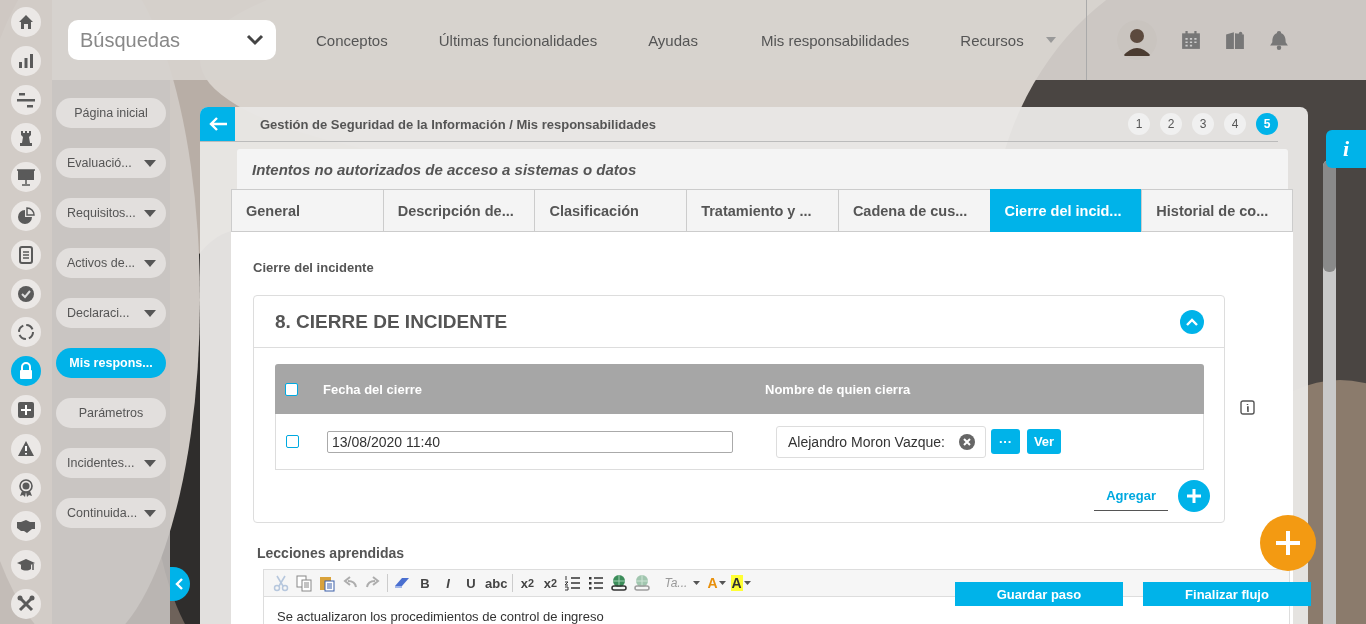 This screenshot has width=1366, height=624. What do you see at coordinates (255, 40) in the screenshot?
I see `chevron-down-icon` at bounding box center [255, 40].